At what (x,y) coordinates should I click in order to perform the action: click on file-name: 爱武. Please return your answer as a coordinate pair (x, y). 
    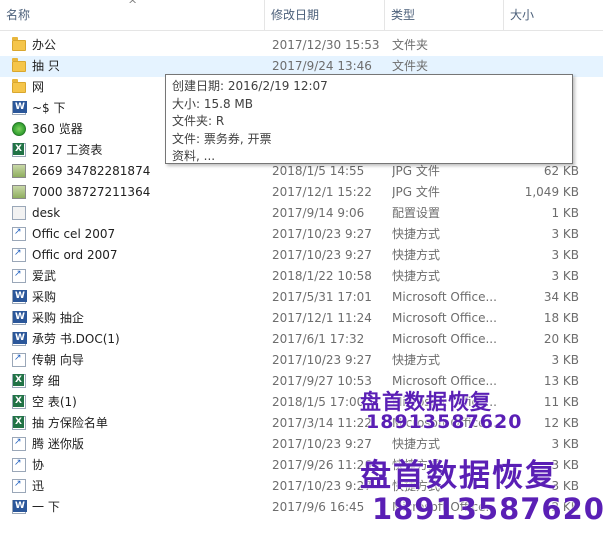
    Looking at the image, I should click on (44, 276).